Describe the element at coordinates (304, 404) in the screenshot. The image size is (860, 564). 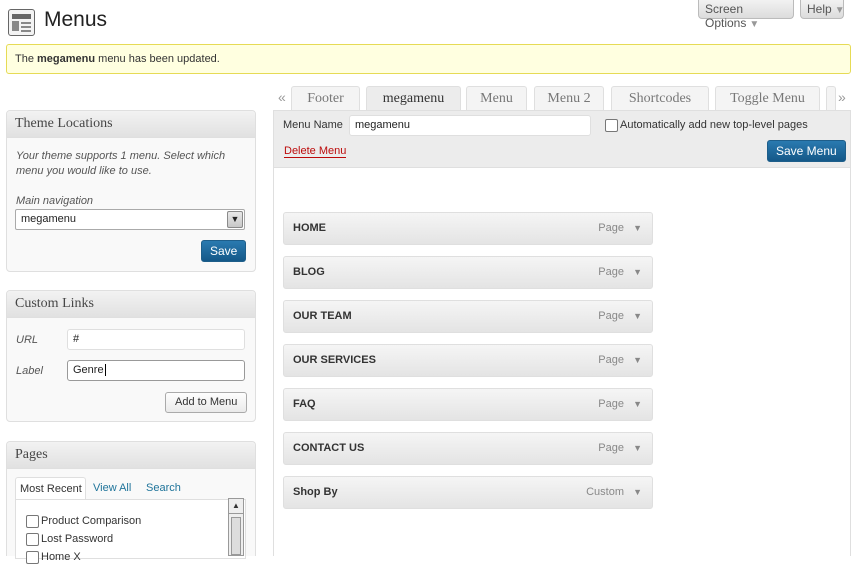
I see `menu-item-title: FAQ` at that location.